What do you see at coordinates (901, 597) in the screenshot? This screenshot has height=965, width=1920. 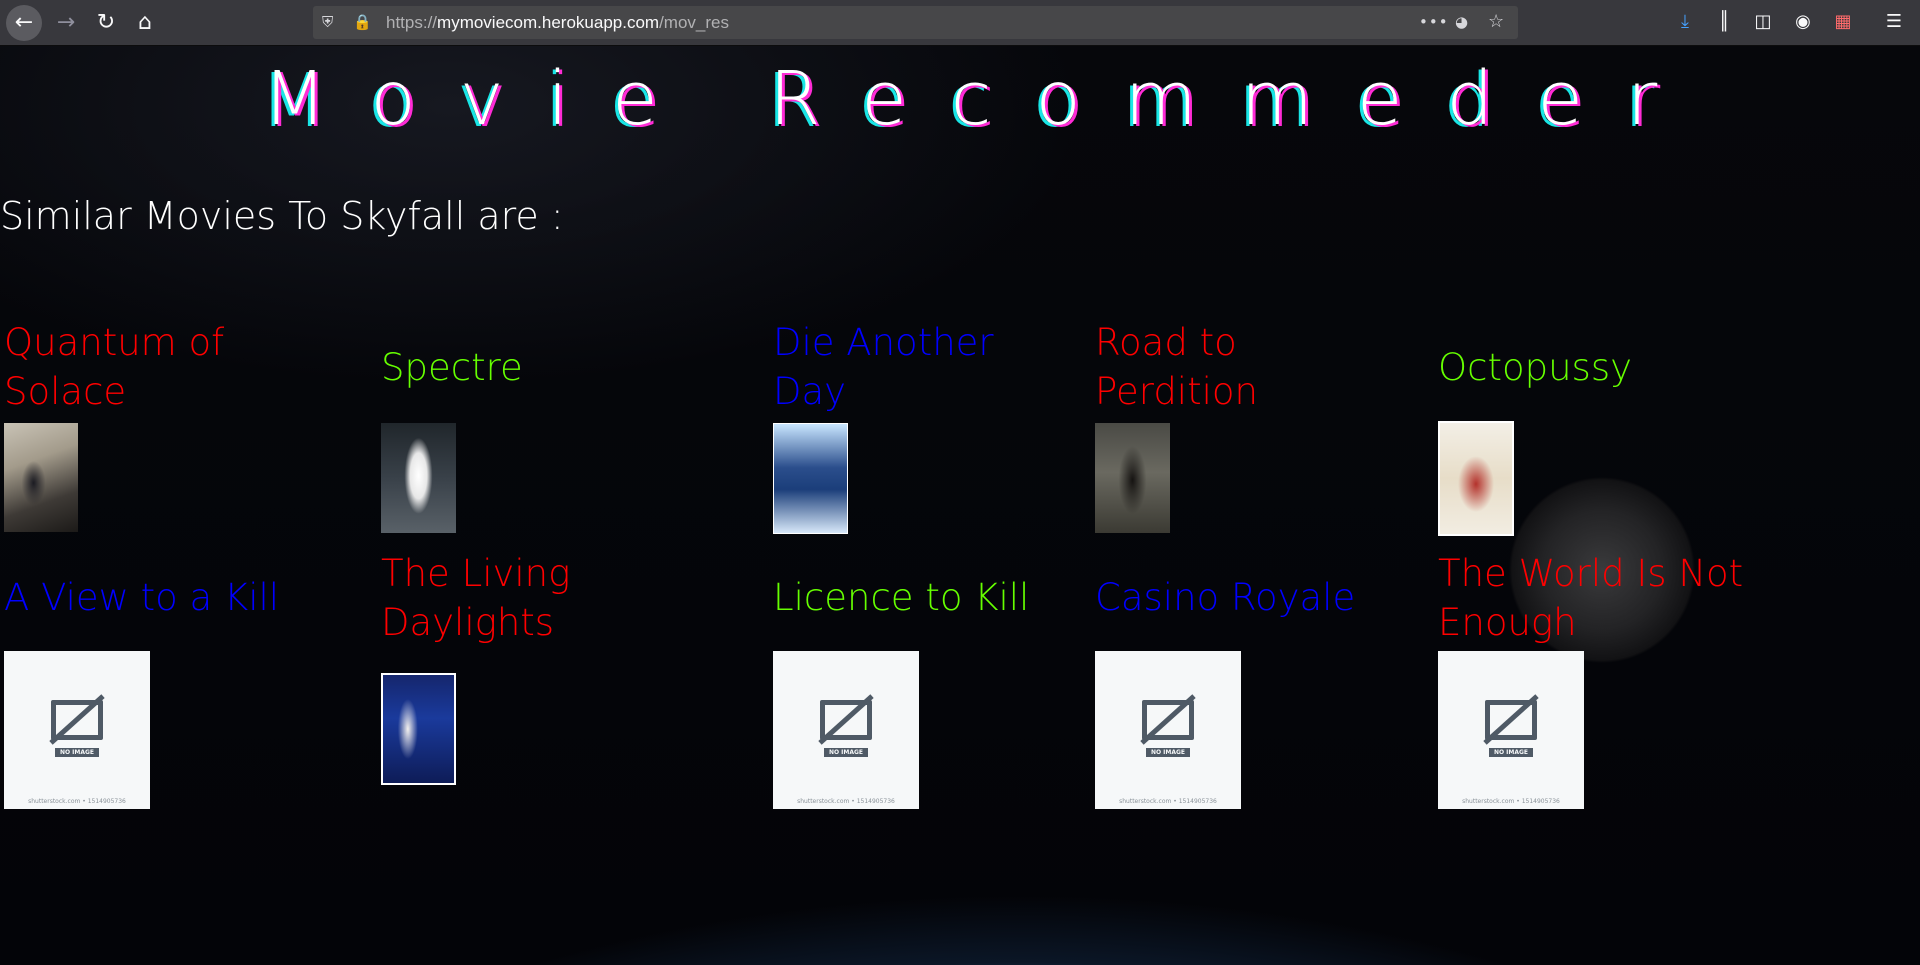 I see `movie-title: Licence to Kill` at bounding box center [901, 597].